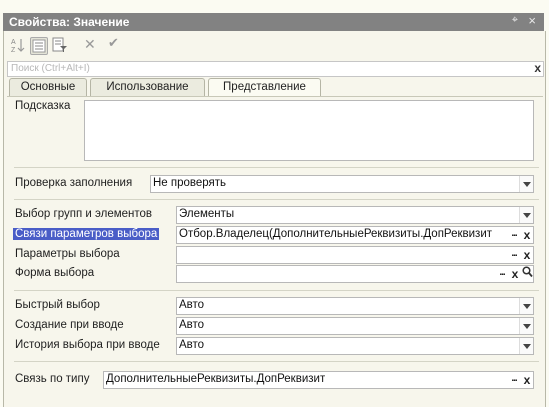 The width and height of the screenshot is (549, 407). I want to click on form-choice-label: Форма выбора, so click(55, 273).